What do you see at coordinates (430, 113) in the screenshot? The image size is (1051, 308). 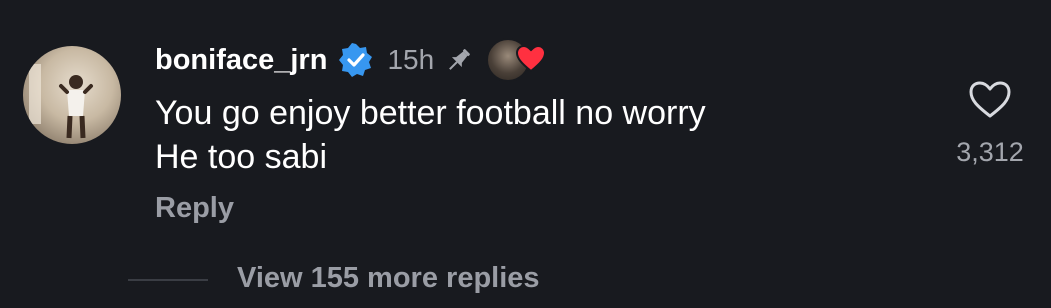 I see `comment-text-line-1: You go enjoy better football no worry` at bounding box center [430, 113].